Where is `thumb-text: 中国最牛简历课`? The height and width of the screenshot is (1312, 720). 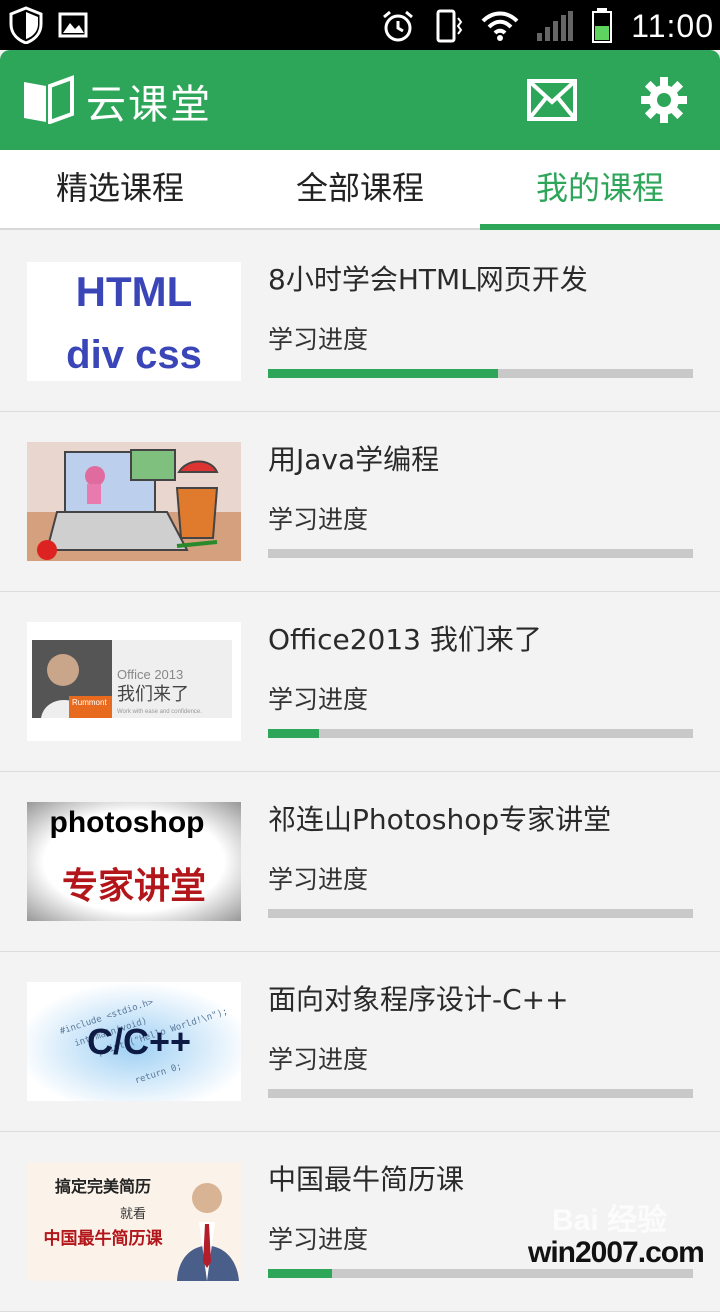 thumb-text: 中国最牛简历课 is located at coordinates (104, 1238).